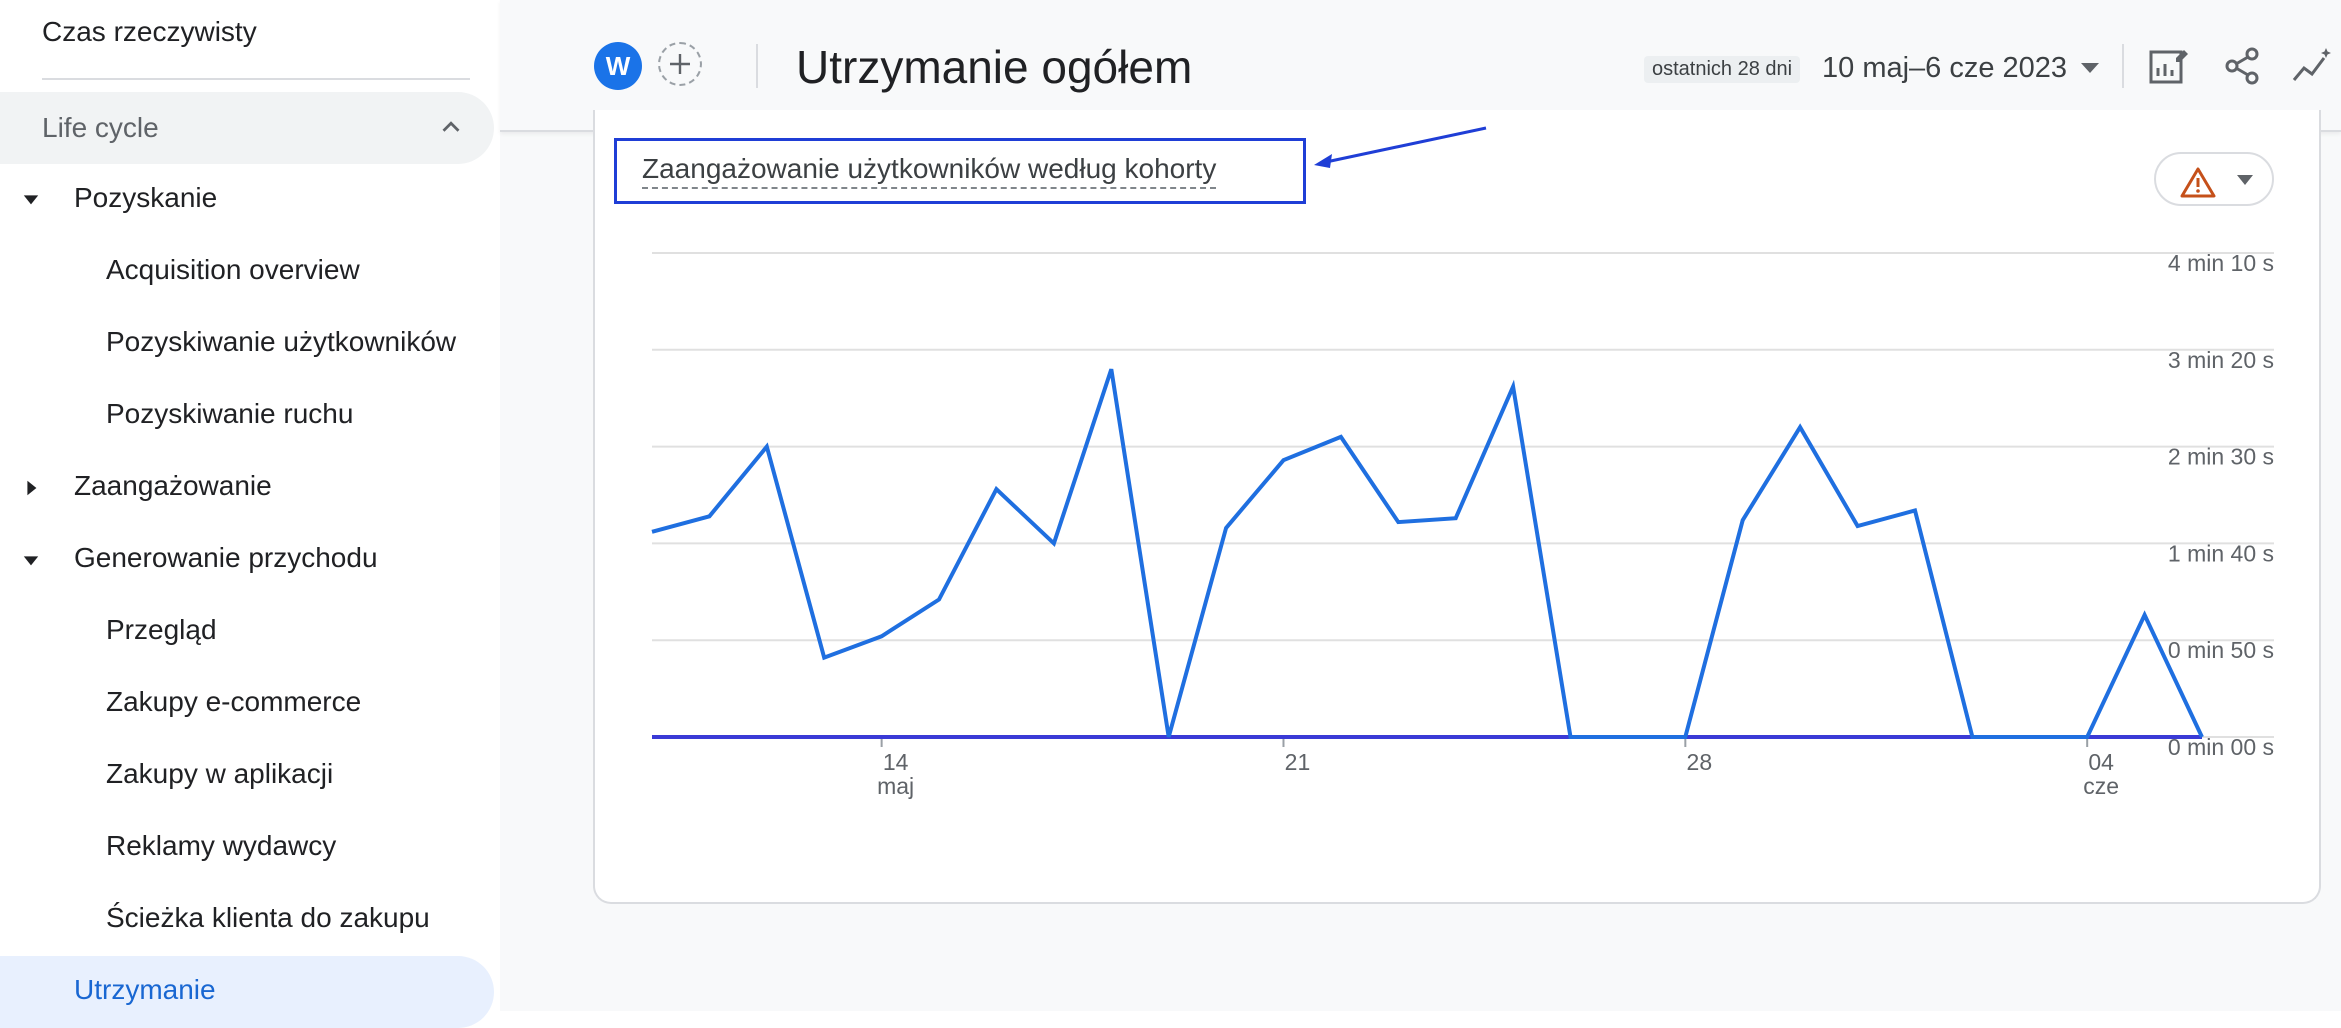  What do you see at coordinates (1700, 762) in the screenshot?
I see `x-tick-label: 28` at bounding box center [1700, 762].